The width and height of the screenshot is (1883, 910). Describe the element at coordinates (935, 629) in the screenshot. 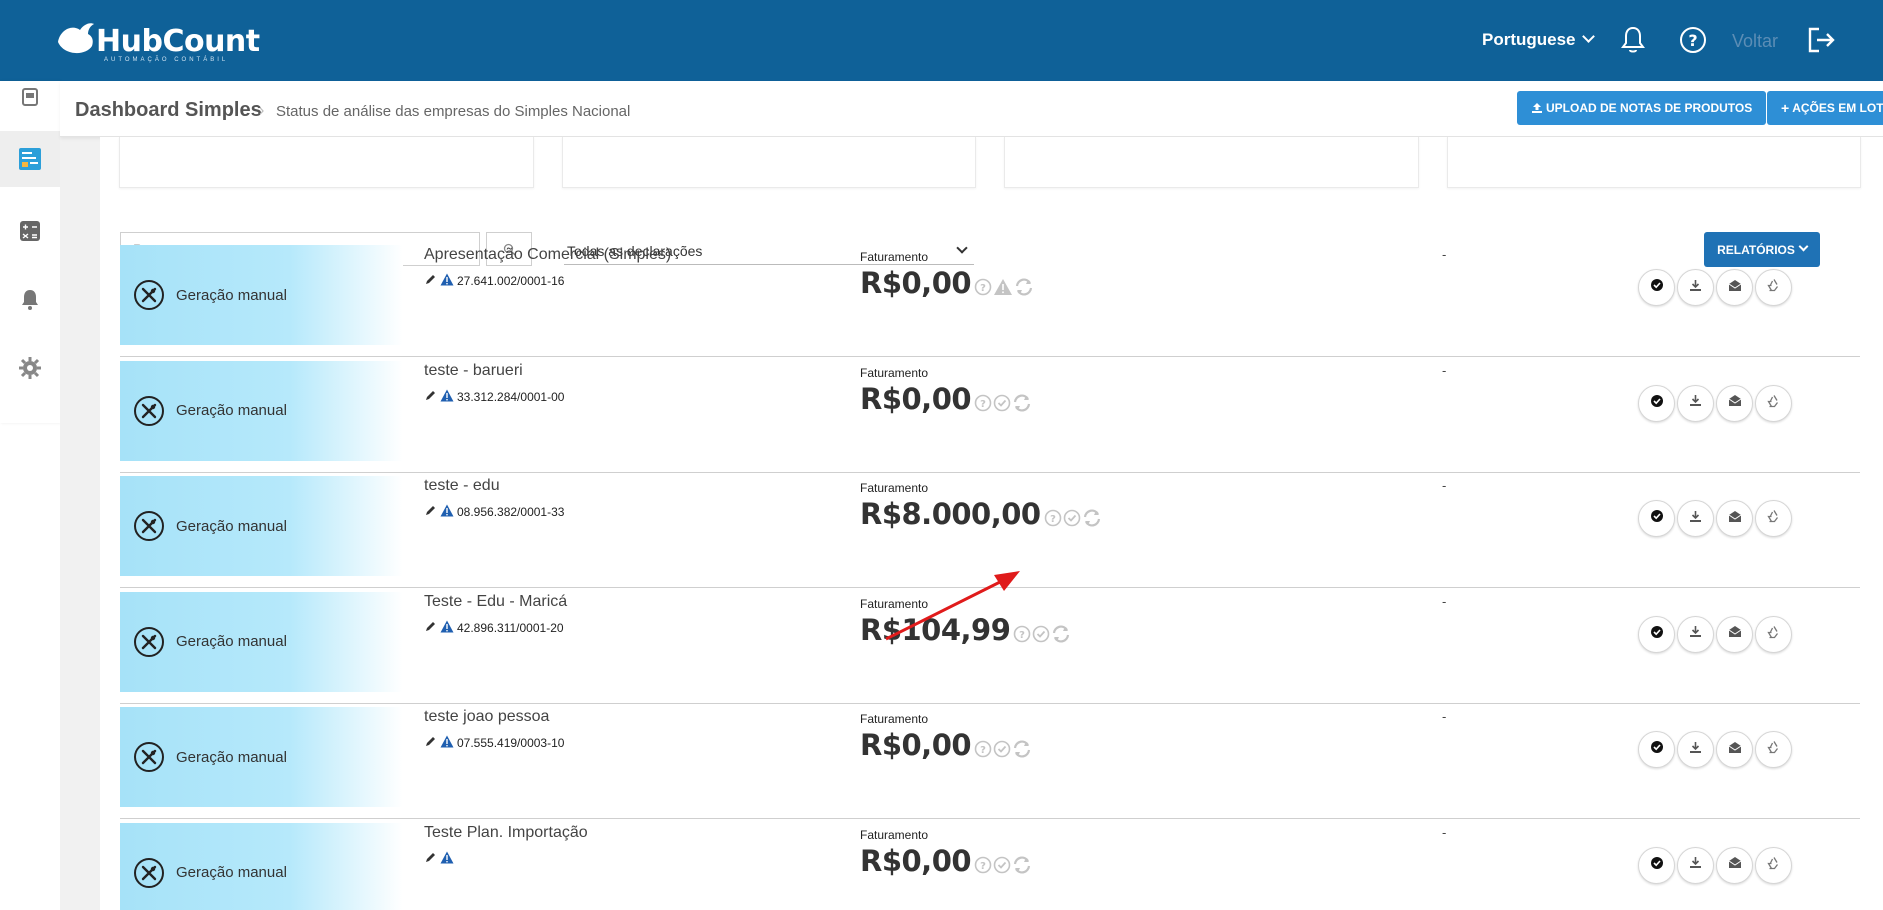

I see `faturamento-value: R$104,99` at that location.